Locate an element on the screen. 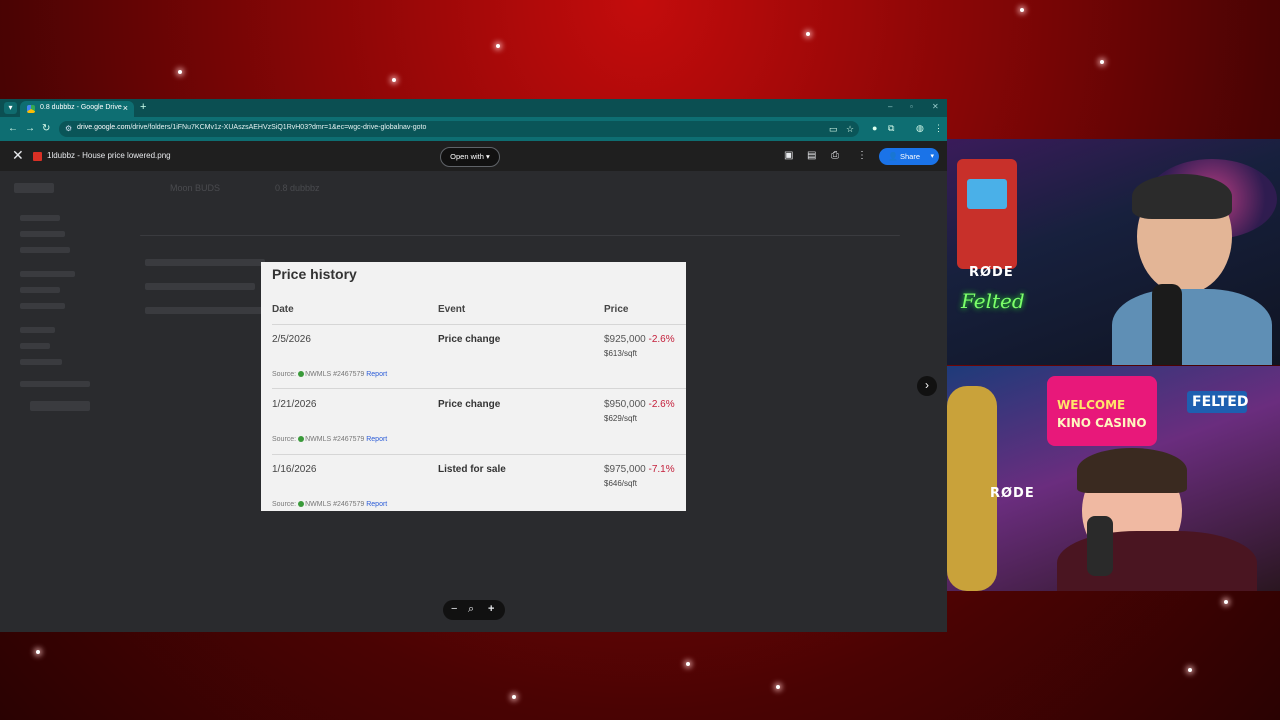  close-viewer-icon: ✕ is located at coordinates (18, 155).